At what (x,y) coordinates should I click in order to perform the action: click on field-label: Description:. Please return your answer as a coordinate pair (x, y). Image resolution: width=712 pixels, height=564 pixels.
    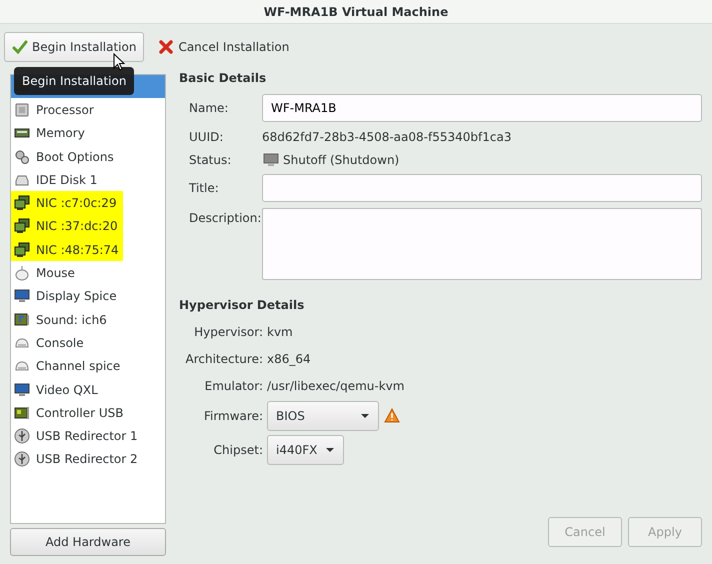
    Looking at the image, I should click on (225, 218).